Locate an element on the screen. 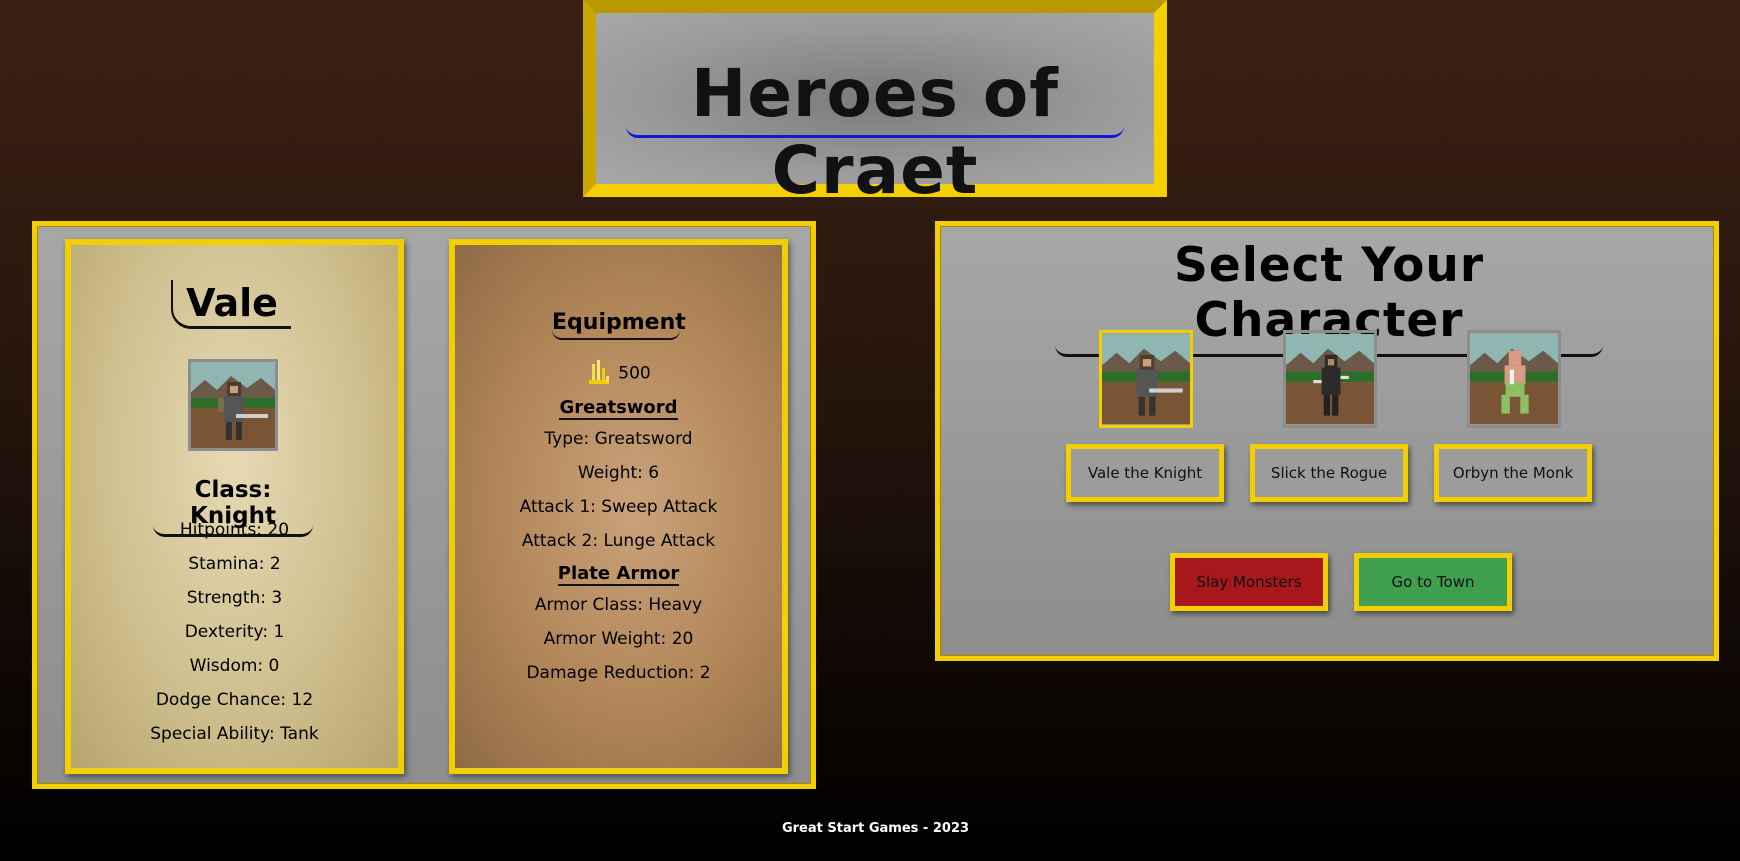 The width and height of the screenshot is (1740, 861). stat-strength: Strength: 3 is located at coordinates (234, 598).